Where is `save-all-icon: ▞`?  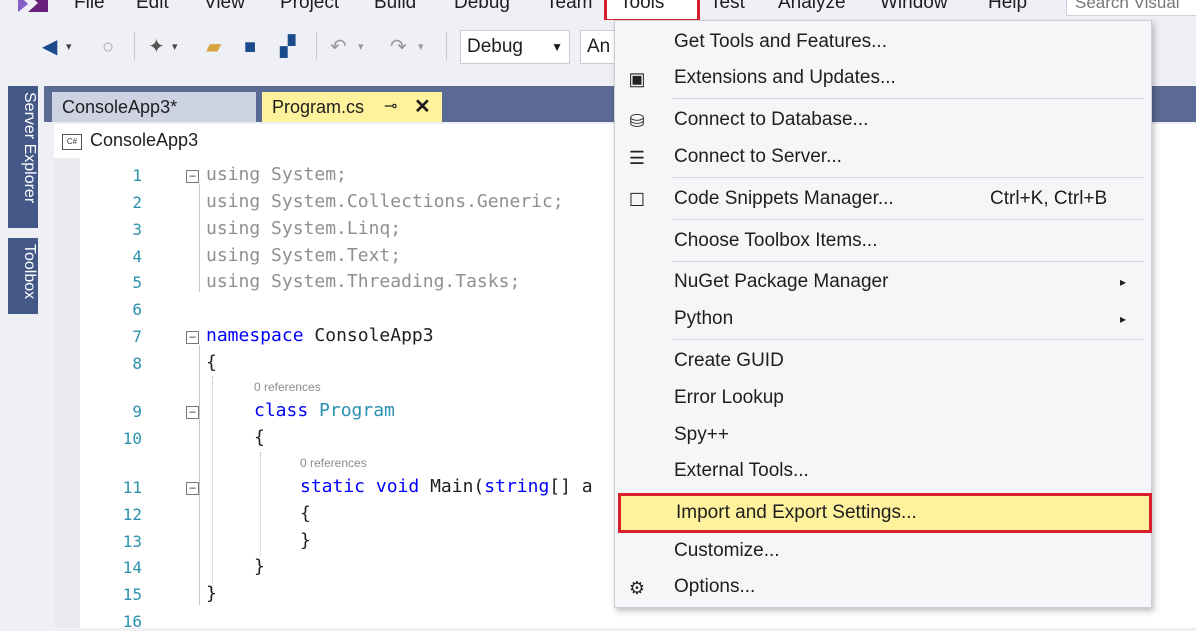 save-all-icon: ▞ is located at coordinates (287, 47).